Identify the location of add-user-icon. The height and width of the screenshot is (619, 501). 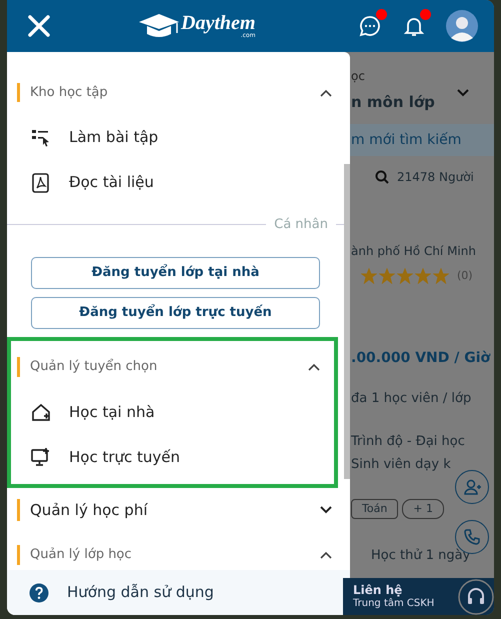
(472, 487).